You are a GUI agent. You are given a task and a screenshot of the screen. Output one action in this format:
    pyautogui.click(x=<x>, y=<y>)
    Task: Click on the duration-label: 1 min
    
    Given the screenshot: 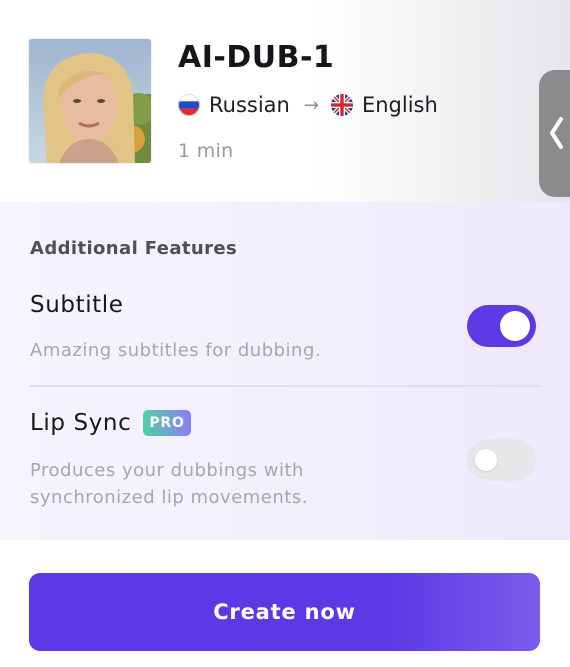 What is the action you would take?
    pyautogui.click(x=206, y=151)
    